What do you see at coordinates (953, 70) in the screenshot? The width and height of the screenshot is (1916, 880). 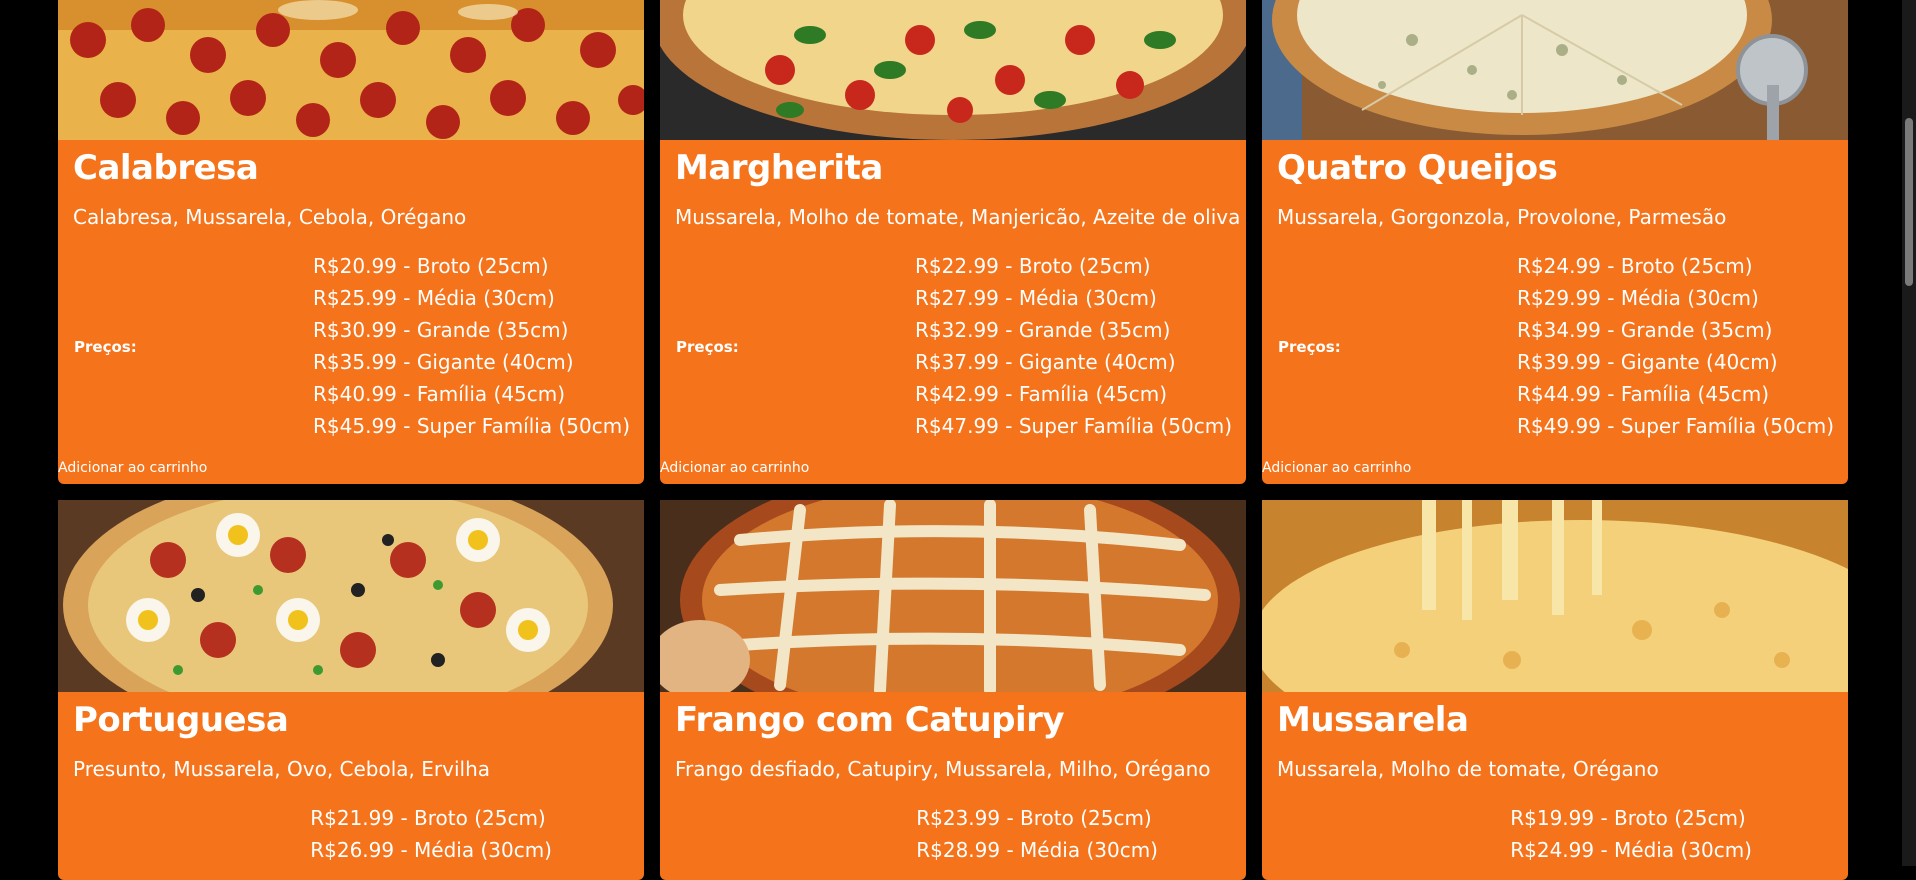 I see `pizza-photo-margherita` at bounding box center [953, 70].